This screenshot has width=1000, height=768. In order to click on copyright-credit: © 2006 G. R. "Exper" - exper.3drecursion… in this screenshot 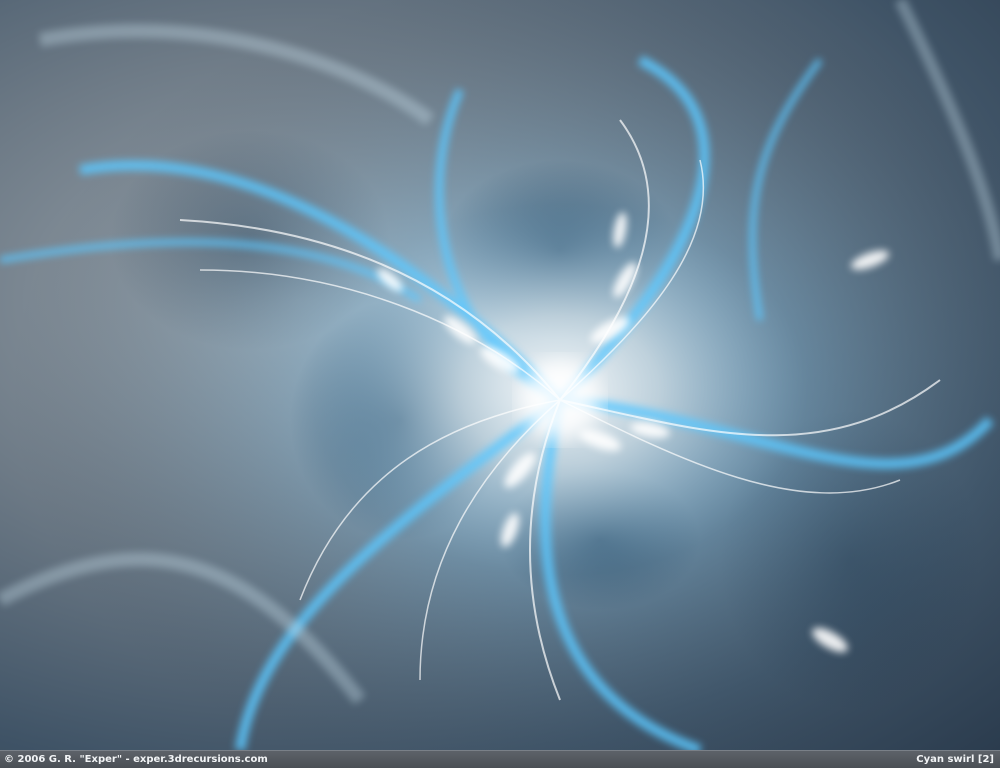, I will do `click(136, 759)`.